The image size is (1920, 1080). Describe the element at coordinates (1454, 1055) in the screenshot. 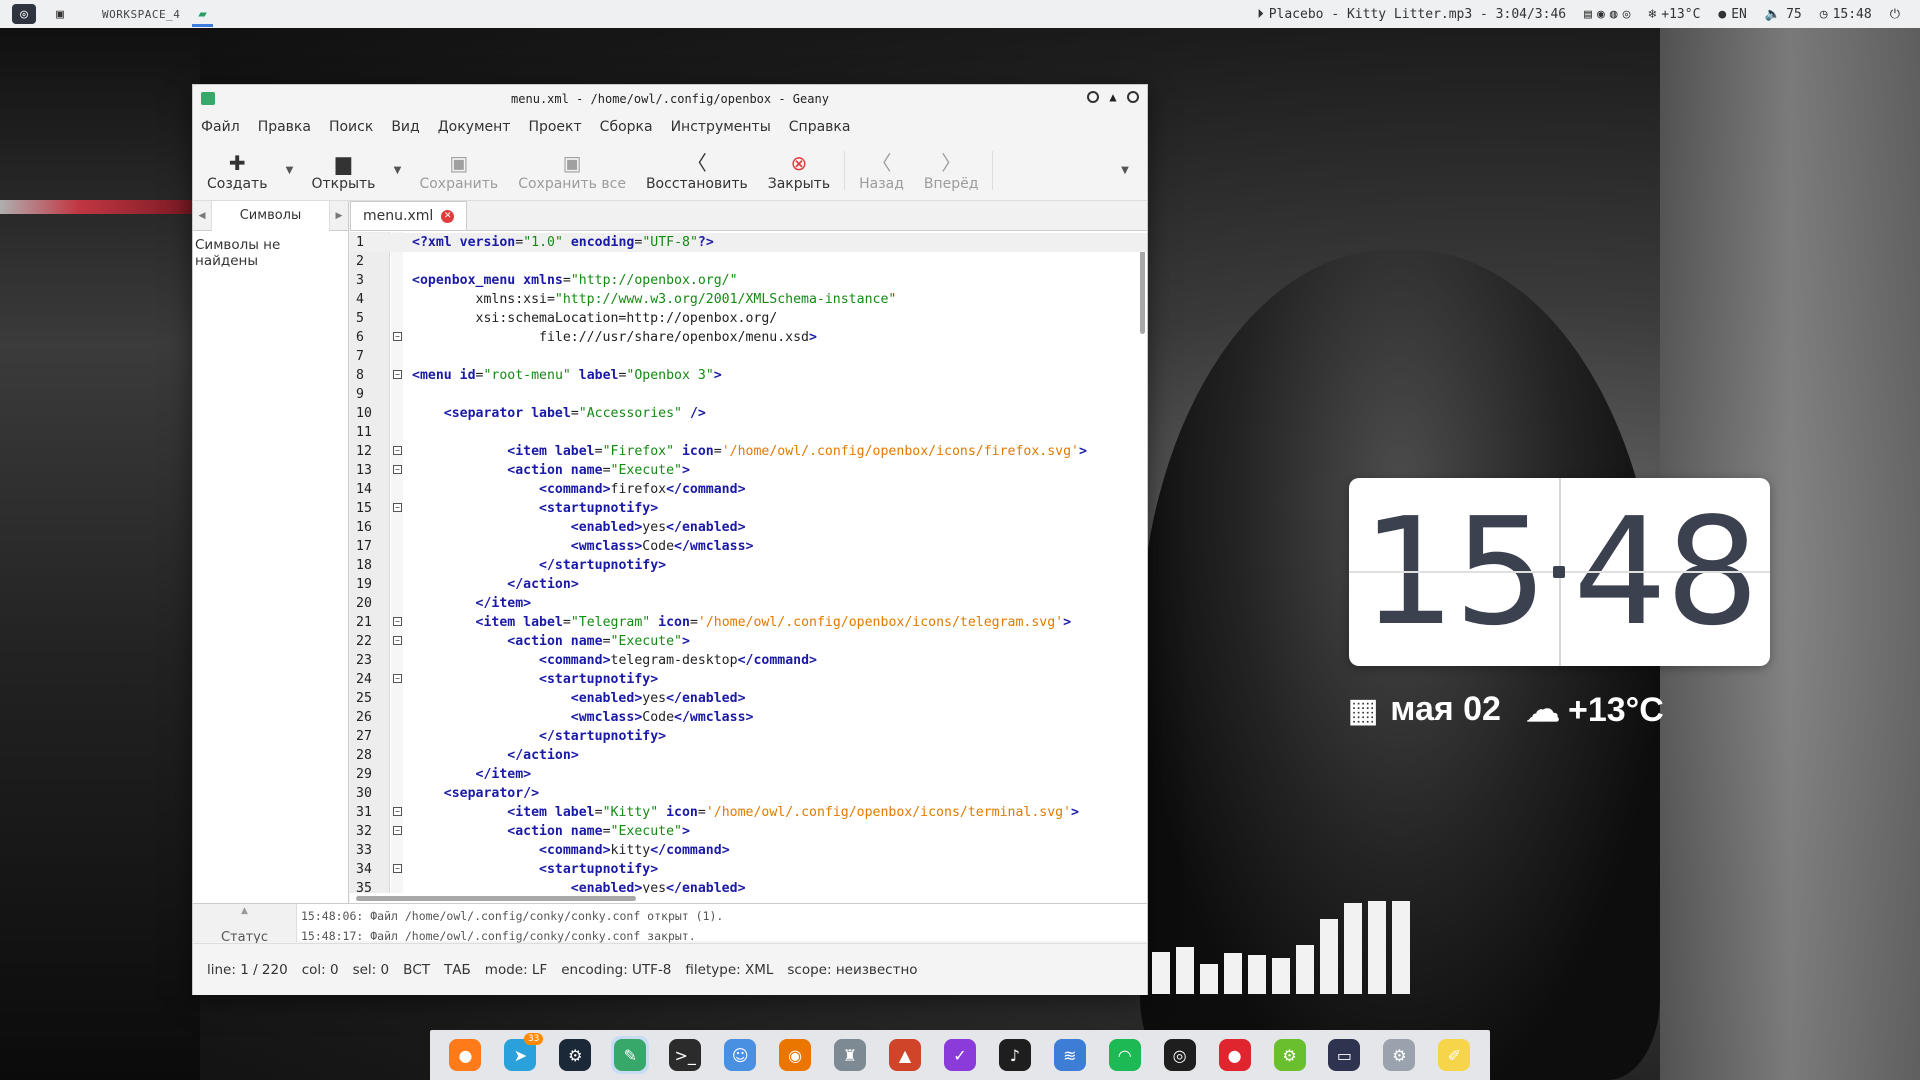

I see `dock-item-notes: ✐` at that location.